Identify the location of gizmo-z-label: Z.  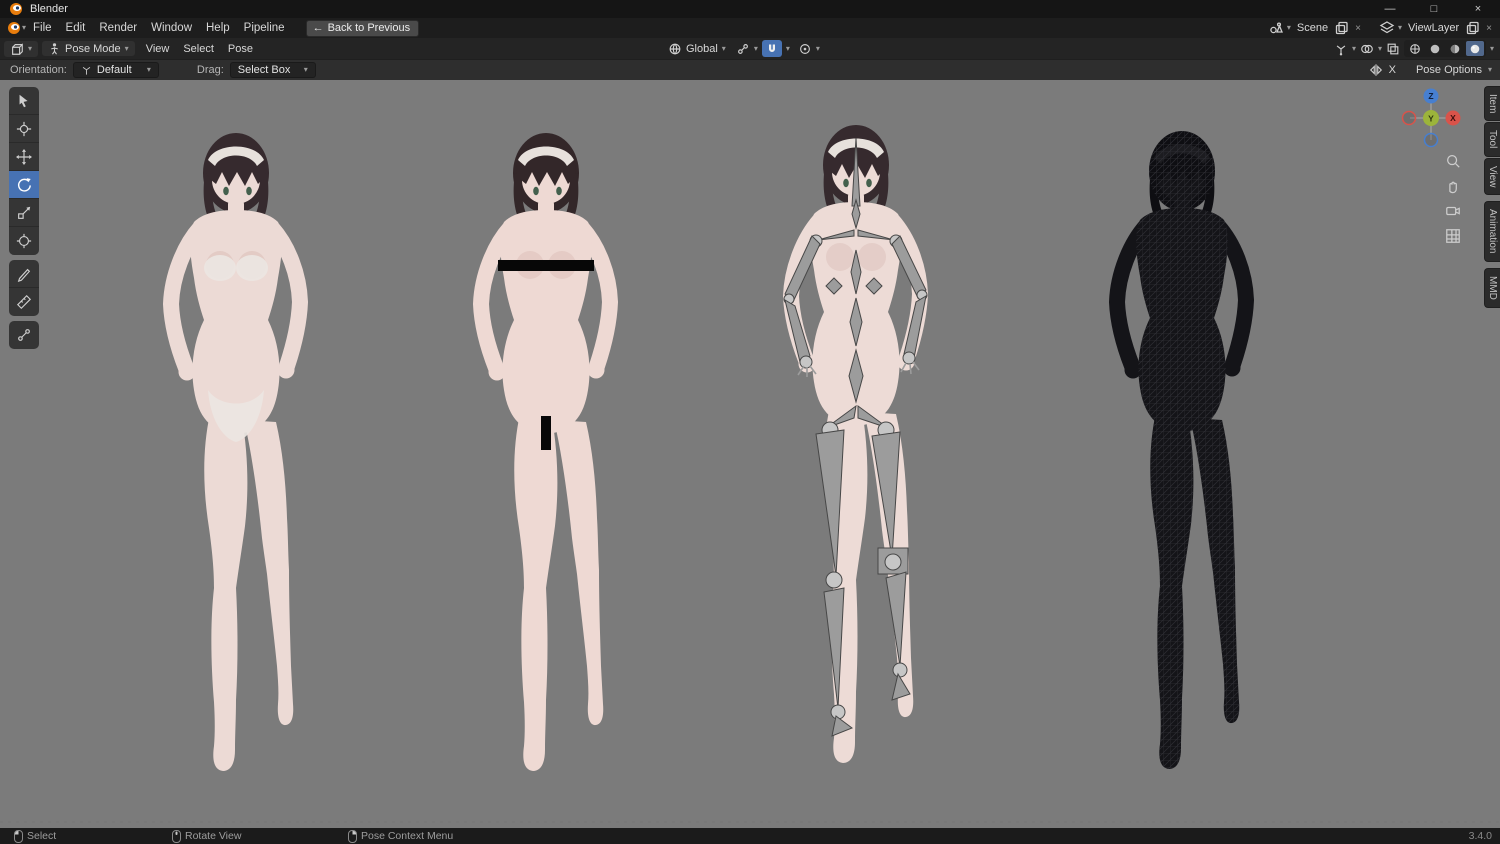
(1430, 96).